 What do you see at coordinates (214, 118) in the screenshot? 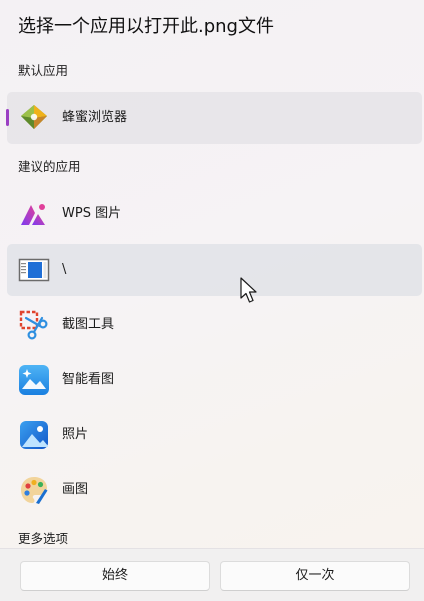
I see `app-row-honey-browser: 蜂蜜浏览器` at bounding box center [214, 118].